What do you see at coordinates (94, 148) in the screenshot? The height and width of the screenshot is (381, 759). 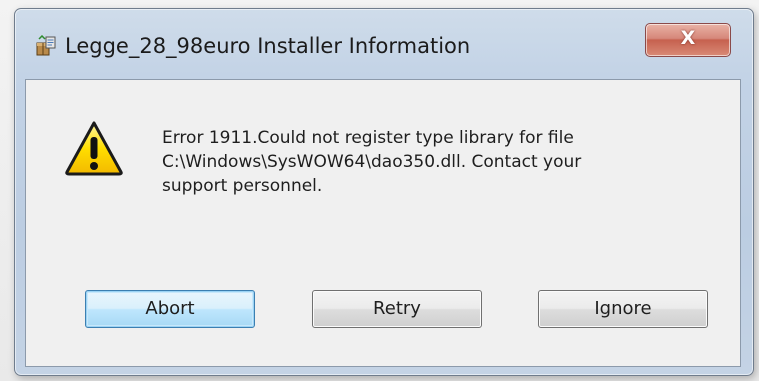 I see `warning-icon` at bounding box center [94, 148].